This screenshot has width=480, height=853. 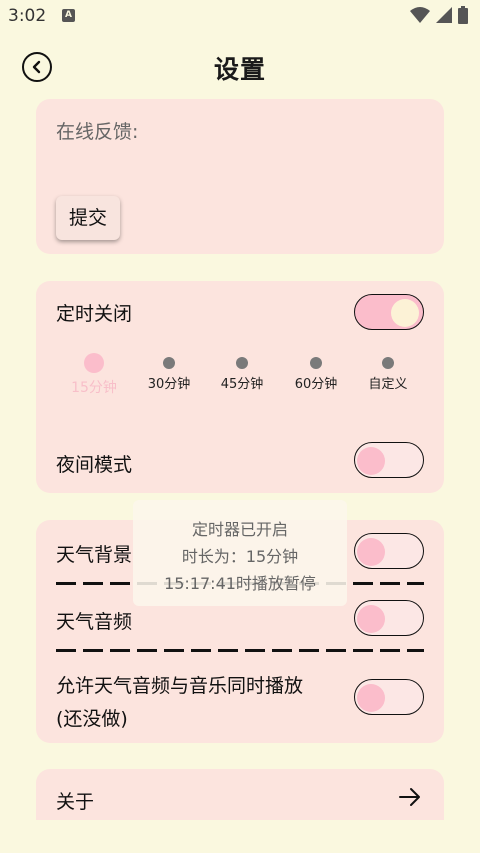 What do you see at coordinates (68, 15) in the screenshot?
I see `notification-icon: A` at bounding box center [68, 15].